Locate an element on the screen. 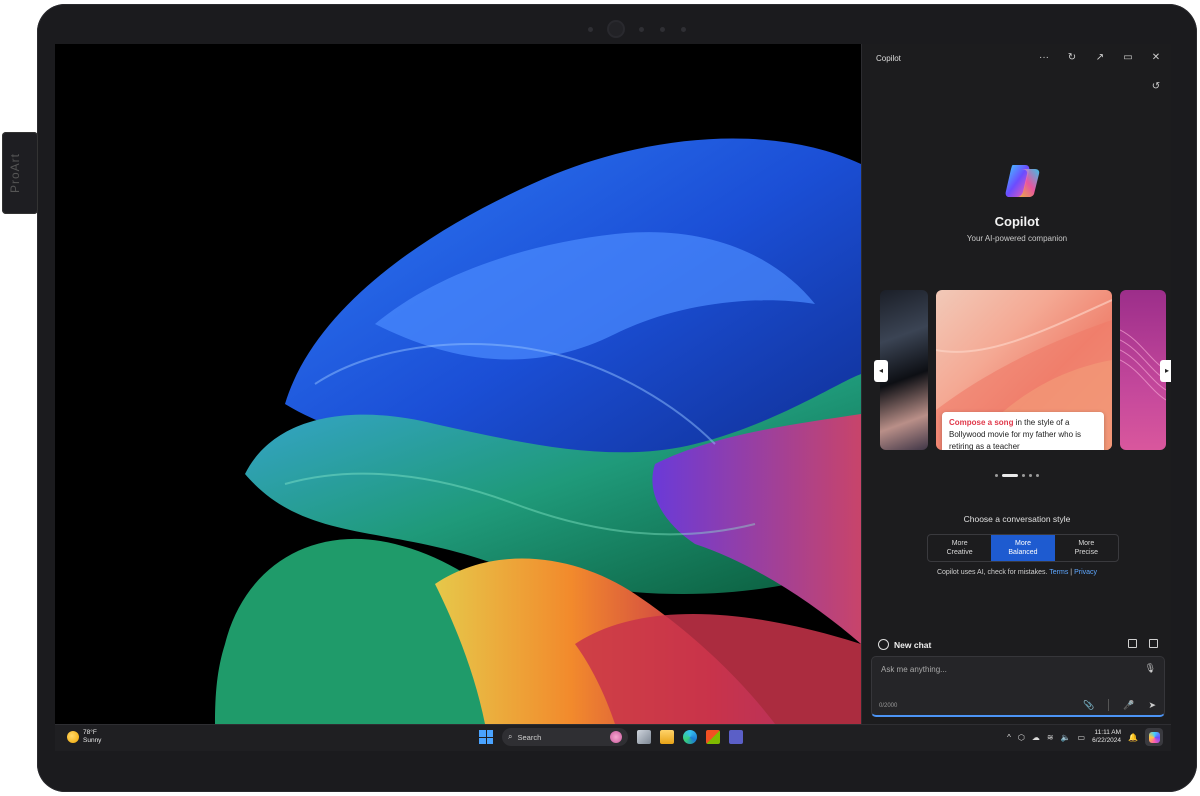 This screenshot has width=1200, height=796. style-creative-button: More Creative is located at coordinates (959, 548).